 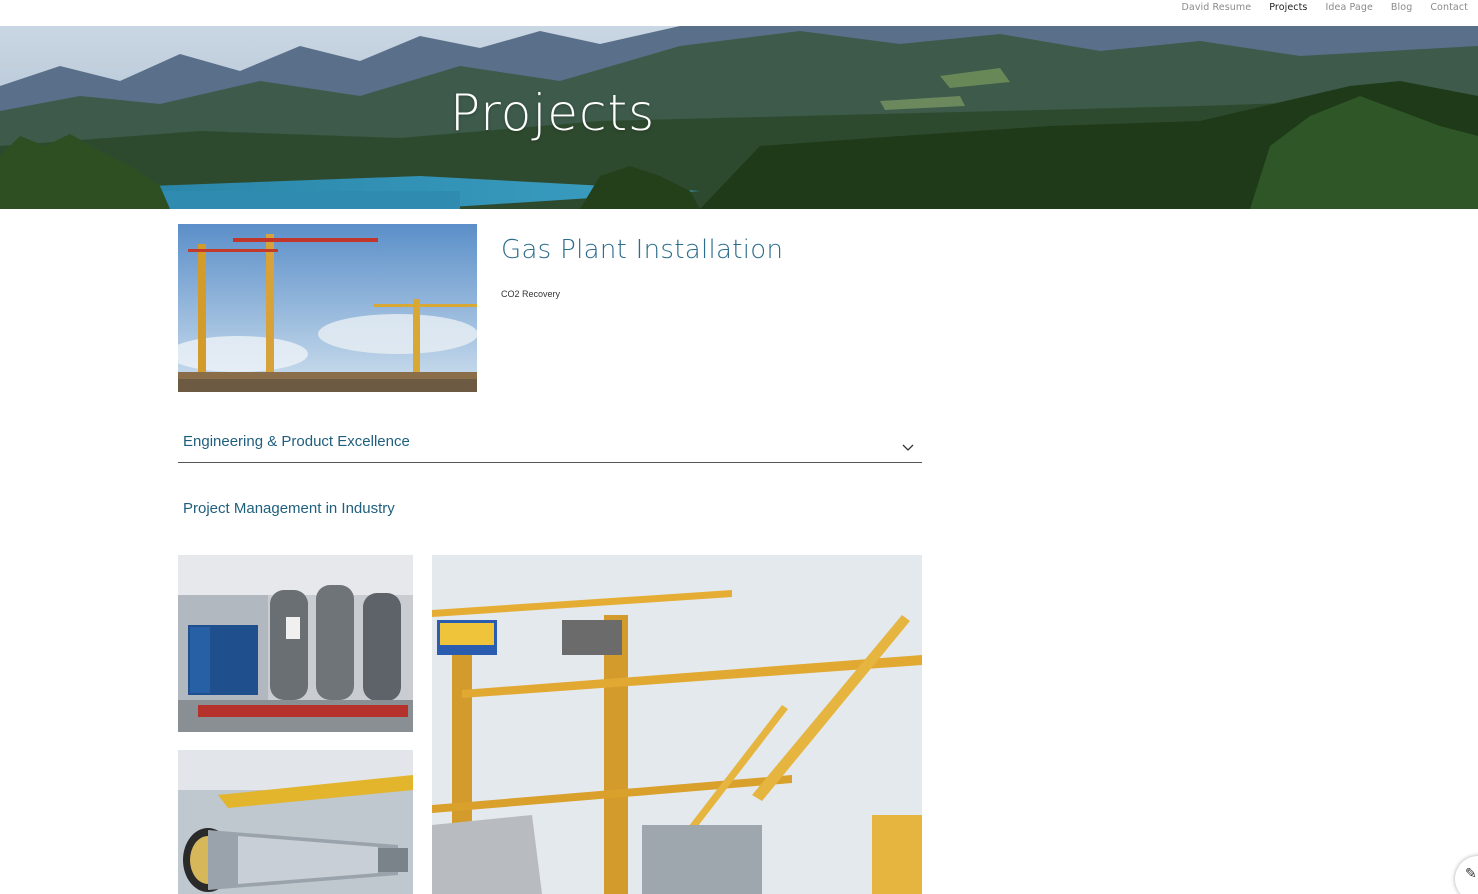 I want to click on featured-project-image, so click(x=327, y=308).